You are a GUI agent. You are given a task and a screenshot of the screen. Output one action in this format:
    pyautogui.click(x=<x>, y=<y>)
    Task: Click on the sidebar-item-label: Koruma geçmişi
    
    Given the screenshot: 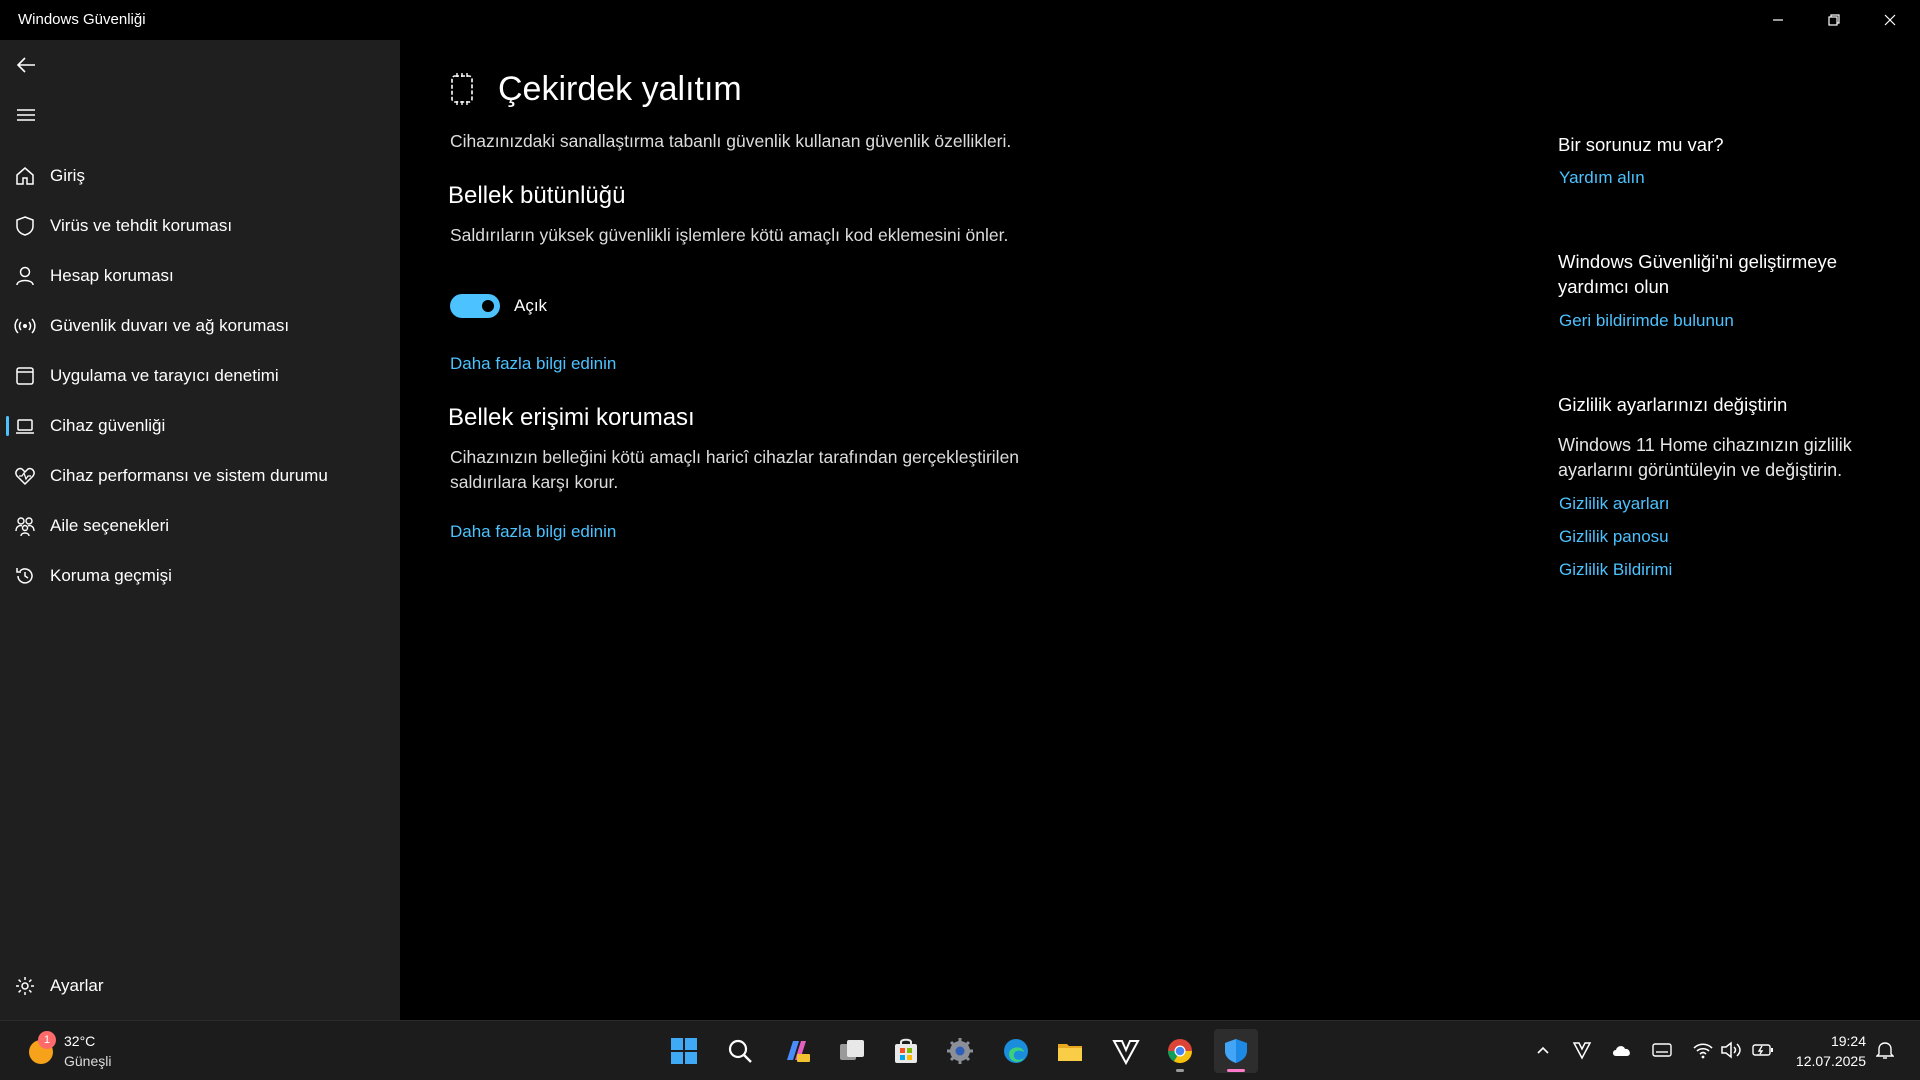 What is the action you would take?
    pyautogui.click(x=111, y=575)
    